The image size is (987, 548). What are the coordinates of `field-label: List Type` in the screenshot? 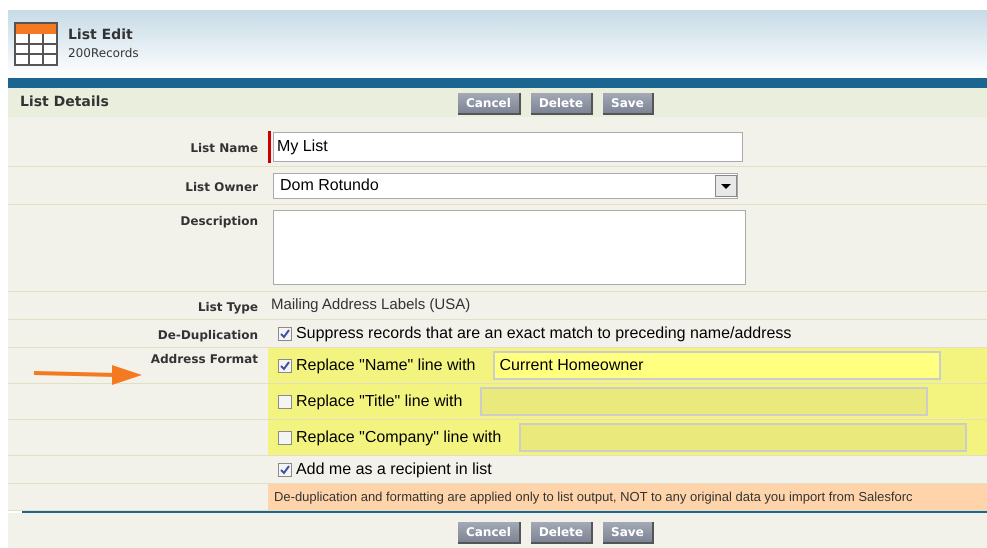 It's located at (228, 307).